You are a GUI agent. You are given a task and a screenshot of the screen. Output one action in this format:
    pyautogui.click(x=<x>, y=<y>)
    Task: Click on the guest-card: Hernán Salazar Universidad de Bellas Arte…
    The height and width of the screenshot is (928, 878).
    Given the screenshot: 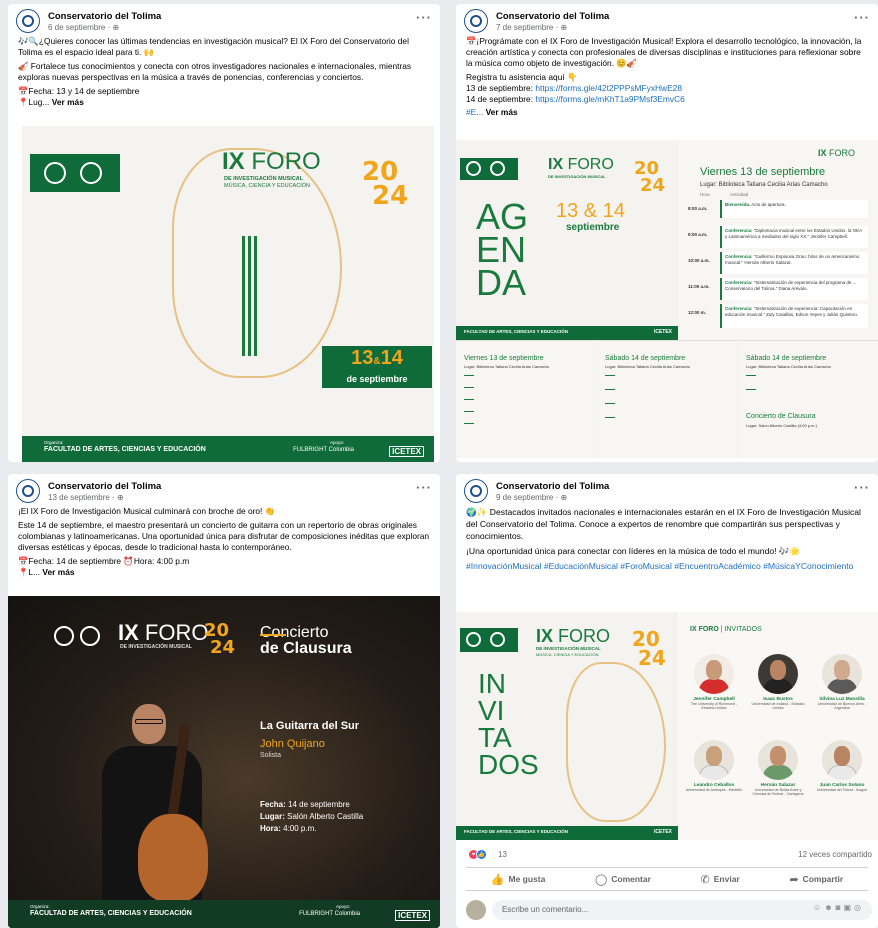 What is the action you would take?
    pyautogui.click(x=778, y=768)
    